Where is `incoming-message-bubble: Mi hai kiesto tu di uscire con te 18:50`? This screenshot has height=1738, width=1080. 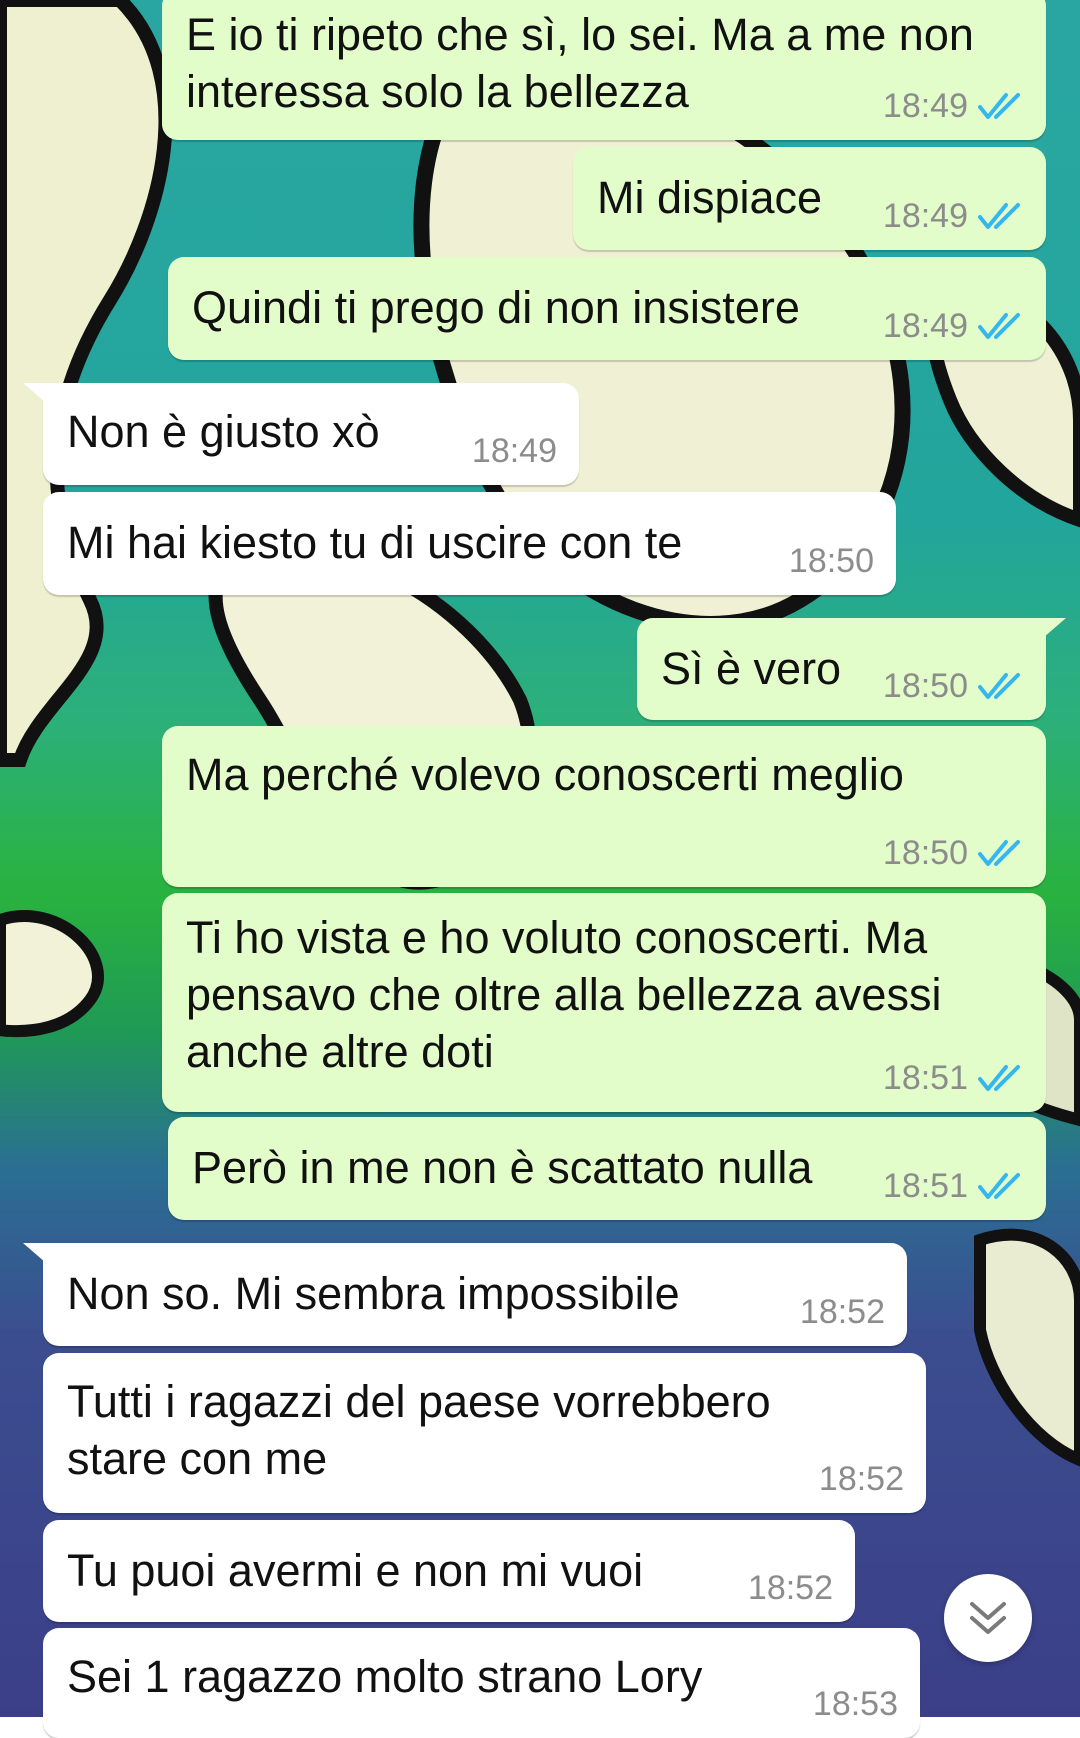
incoming-message-bubble: Mi hai kiesto tu di uscire con te 18:50 is located at coordinates (469, 543).